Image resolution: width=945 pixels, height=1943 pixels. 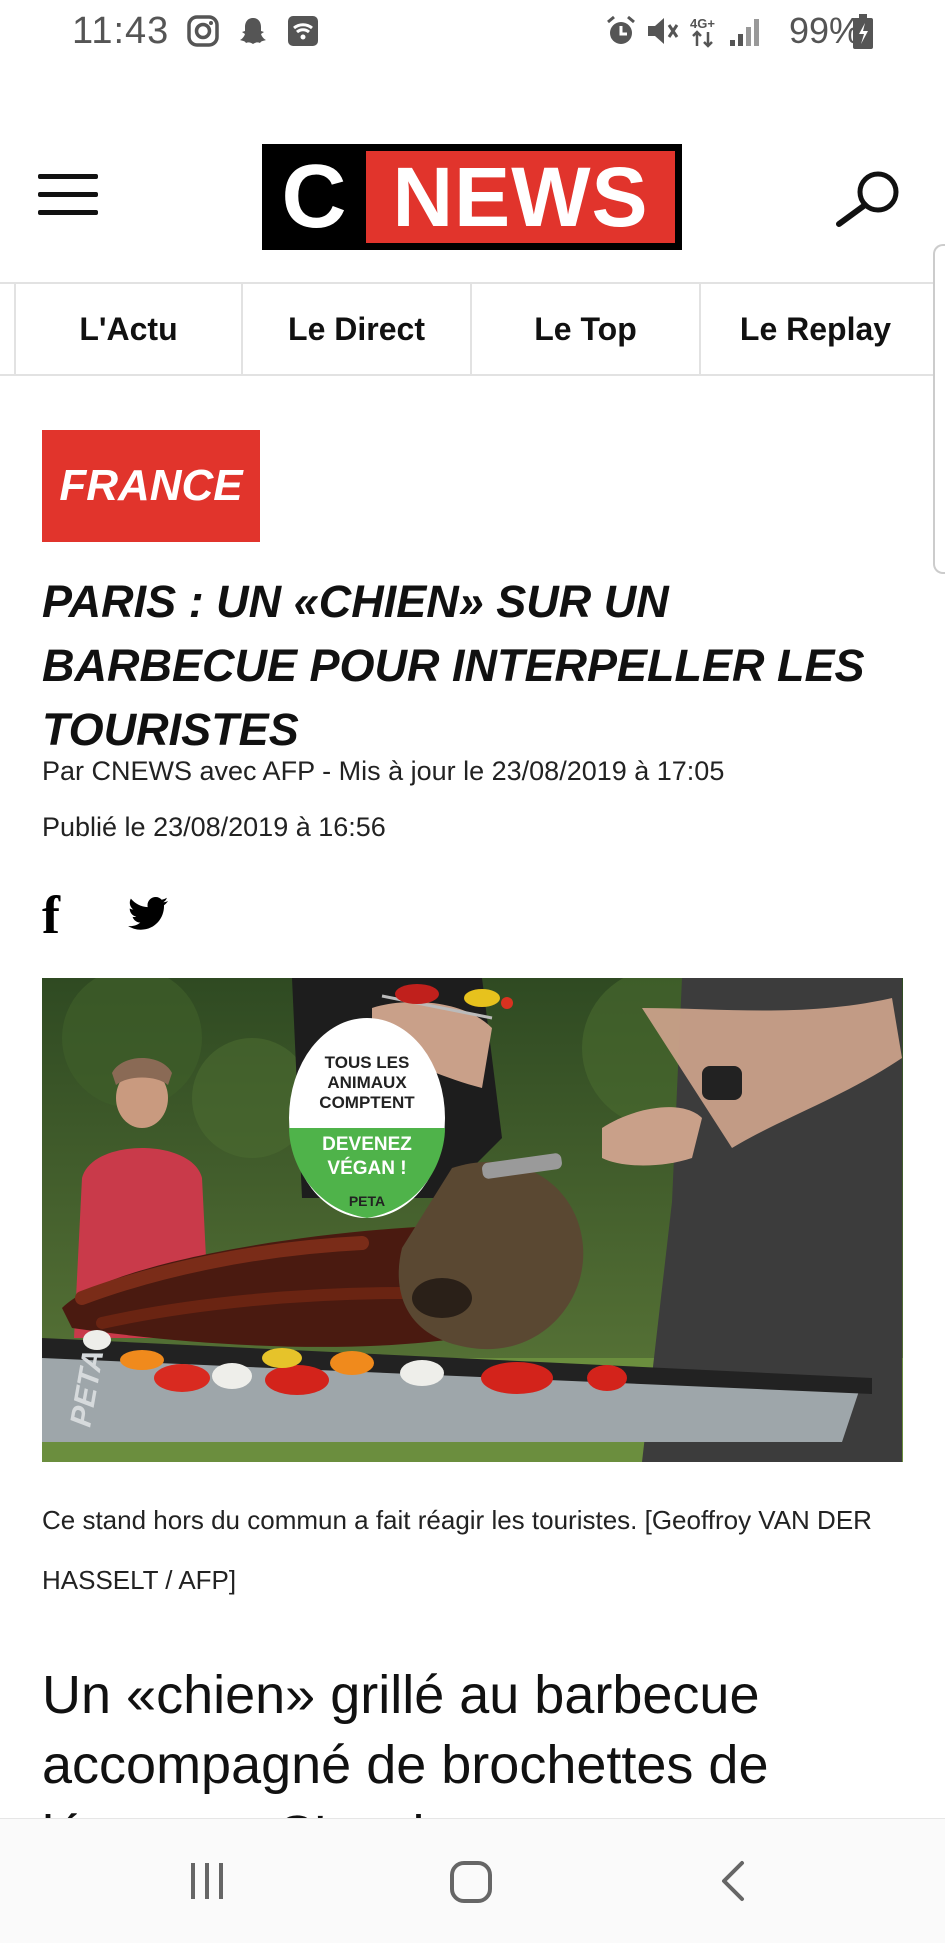 I want to click on cnews-logo: C NEWS, so click(x=472, y=197).